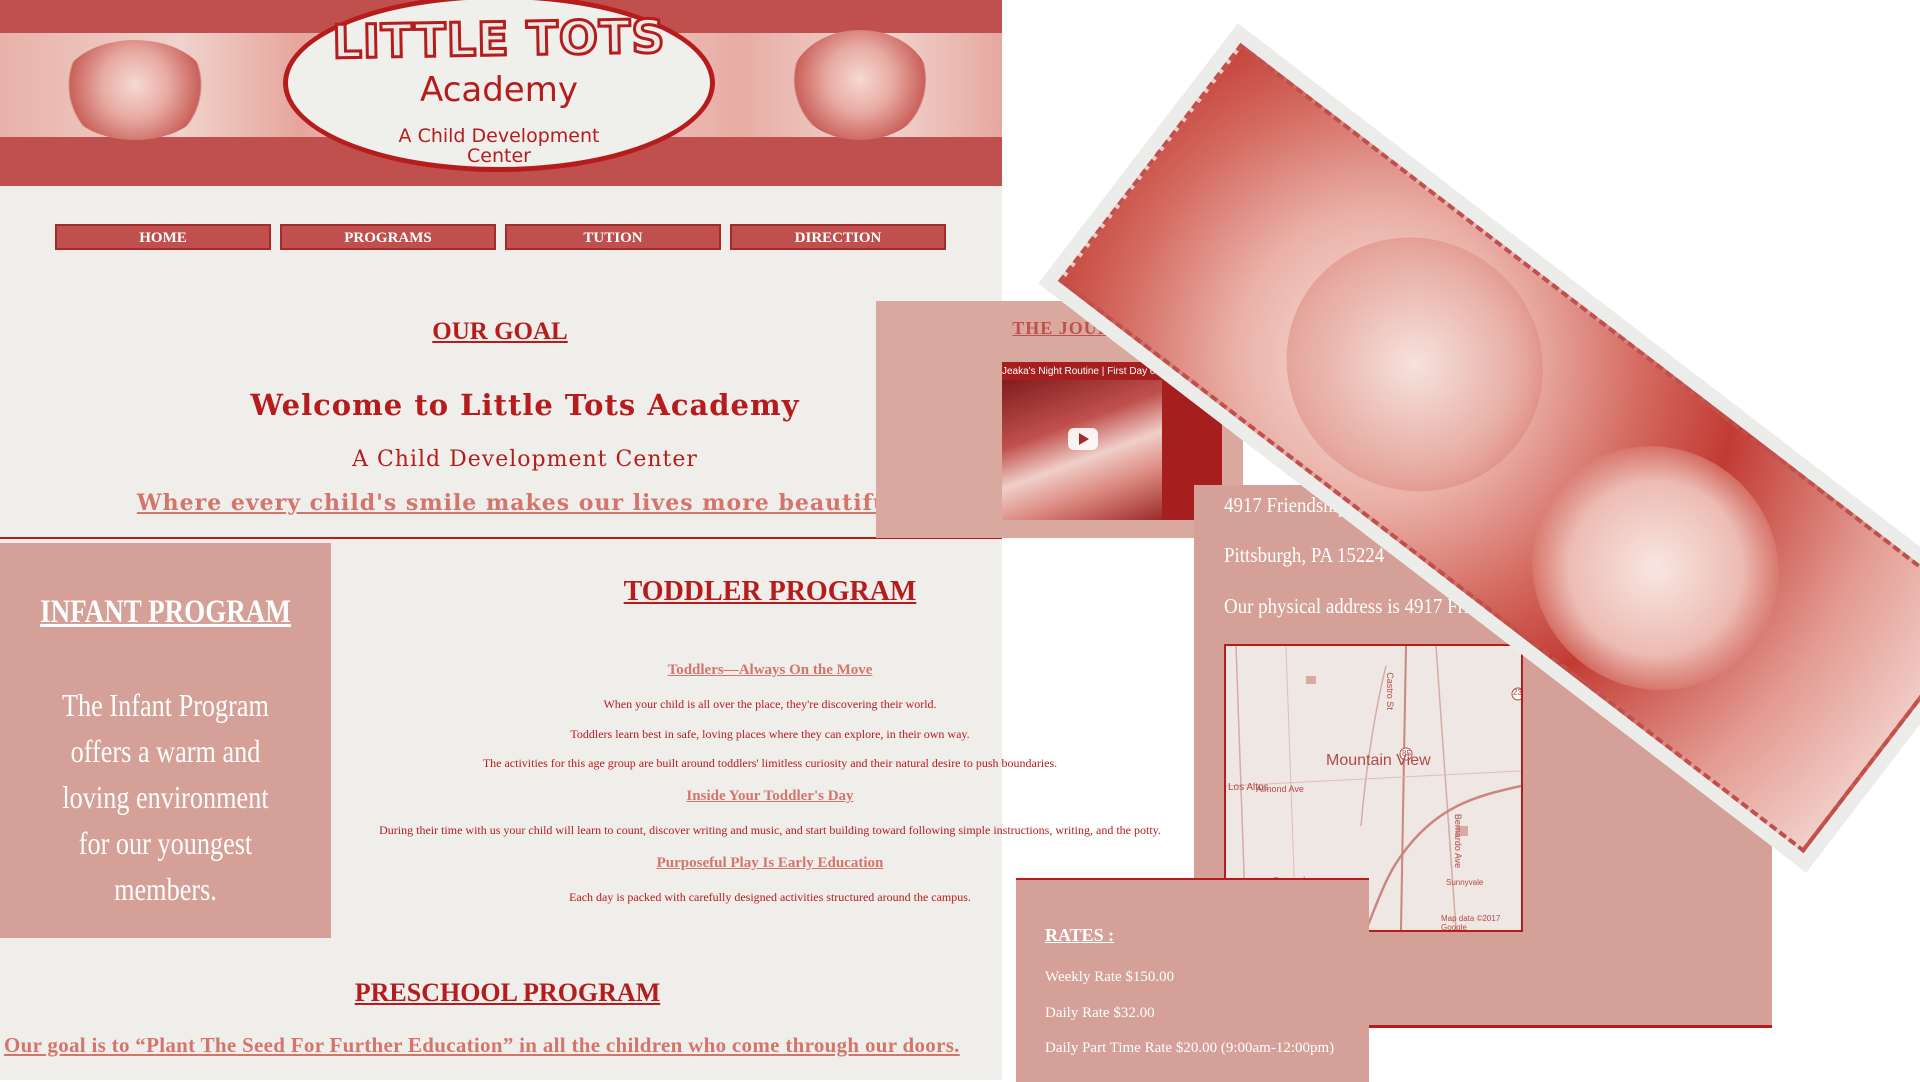 Image resolution: width=1920 pixels, height=1082 pixels. Describe the element at coordinates (1083, 439) in the screenshot. I see `play-icon` at that location.